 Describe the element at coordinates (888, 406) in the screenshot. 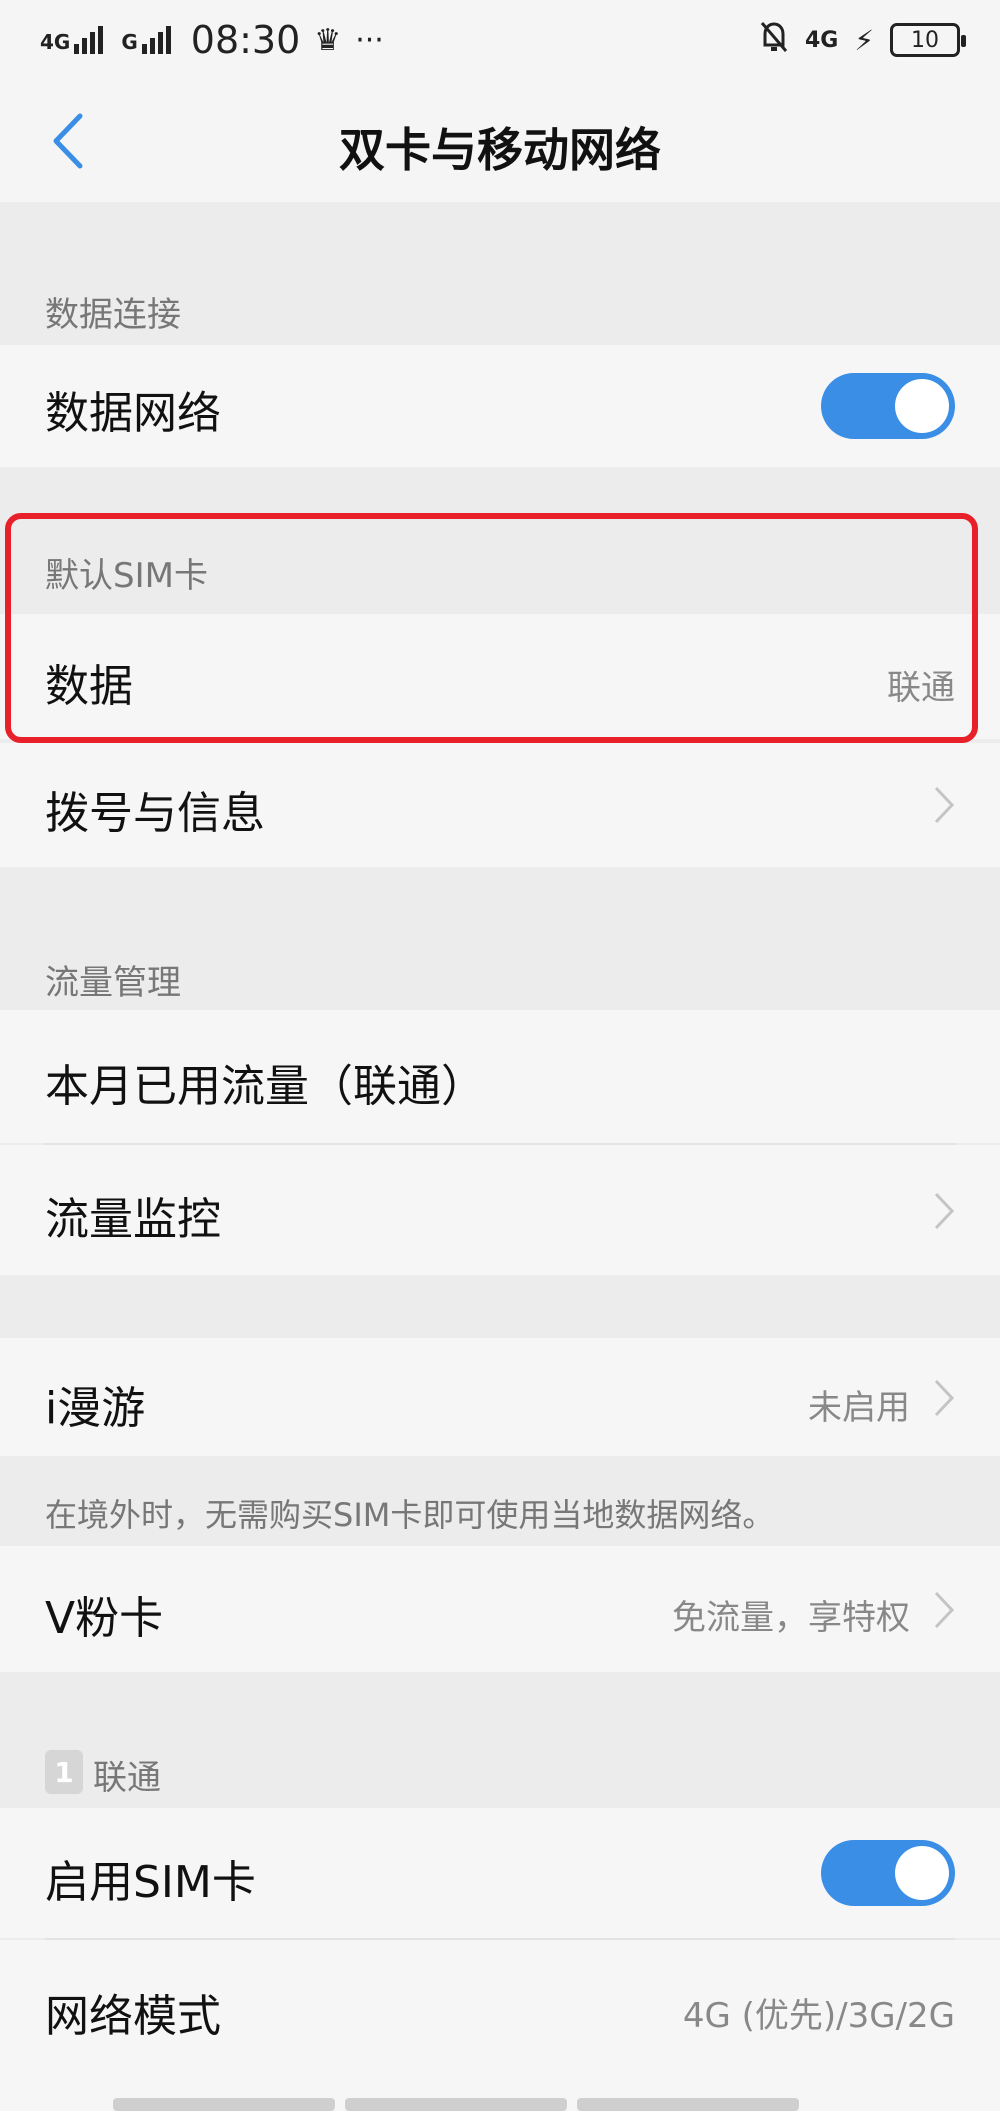

I see `data-network-toggle` at that location.